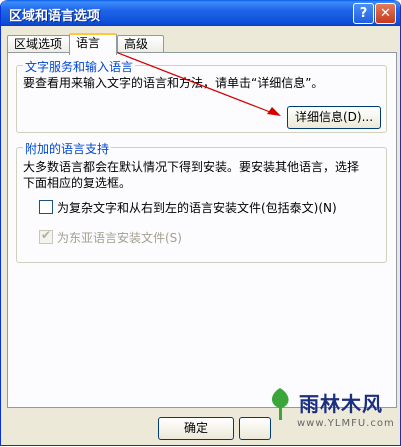 This screenshot has height=447, width=401. I want to click on watermark-text: 雨林木风, so click(341, 404).